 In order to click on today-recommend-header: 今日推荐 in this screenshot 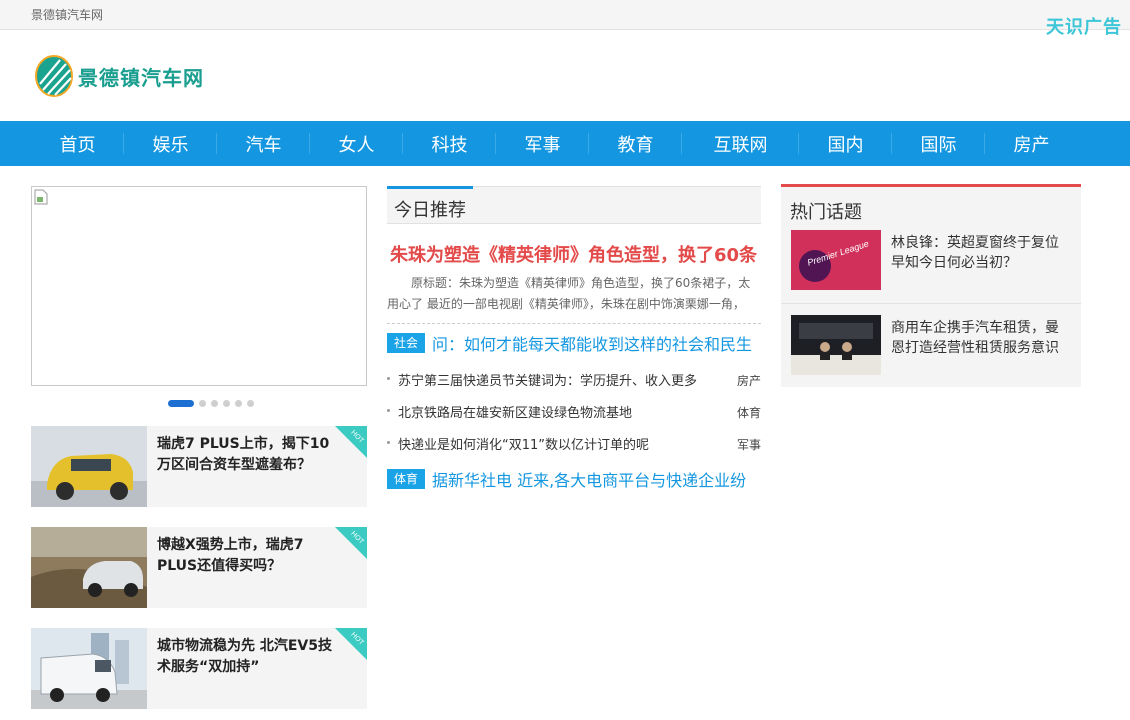, I will do `click(574, 205)`.